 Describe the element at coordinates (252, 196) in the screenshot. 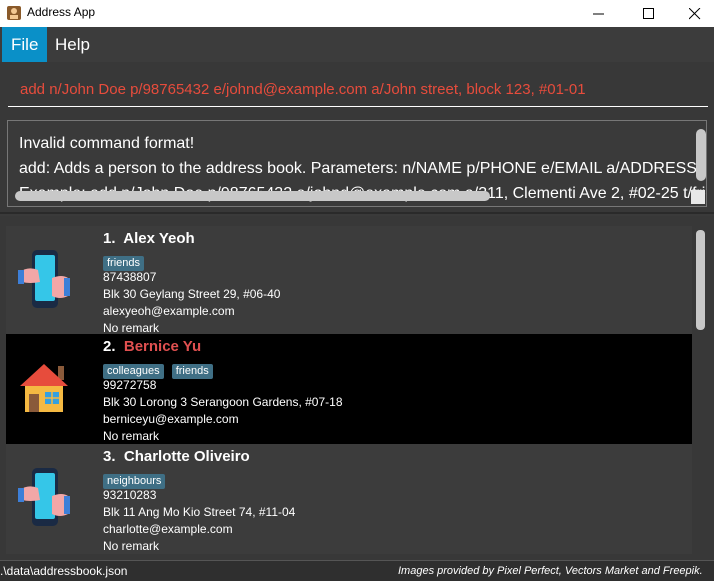

I see `result-horizontal-scrollbar` at that location.